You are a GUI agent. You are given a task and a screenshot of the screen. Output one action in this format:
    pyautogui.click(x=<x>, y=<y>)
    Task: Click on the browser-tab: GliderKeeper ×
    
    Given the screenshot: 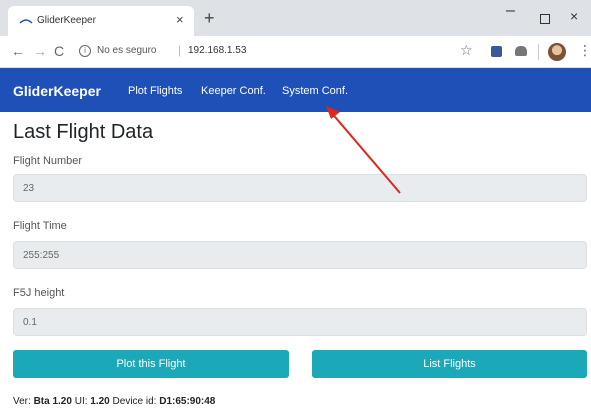 What is the action you would take?
    pyautogui.click(x=101, y=21)
    